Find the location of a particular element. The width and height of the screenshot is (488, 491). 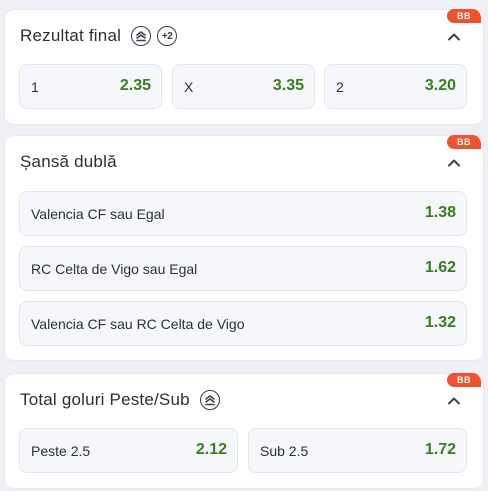

odds-button-under-2-5: Sub 2.5 1.72 is located at coordinates (357, 450).